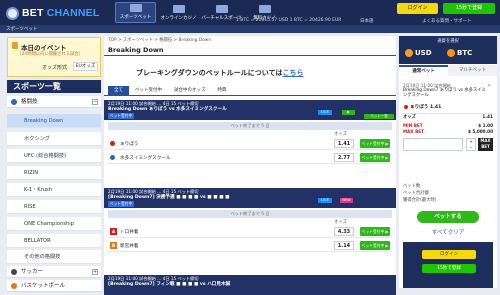  I want to click on bet-total-label: ベット合計額, so click(416, 193).